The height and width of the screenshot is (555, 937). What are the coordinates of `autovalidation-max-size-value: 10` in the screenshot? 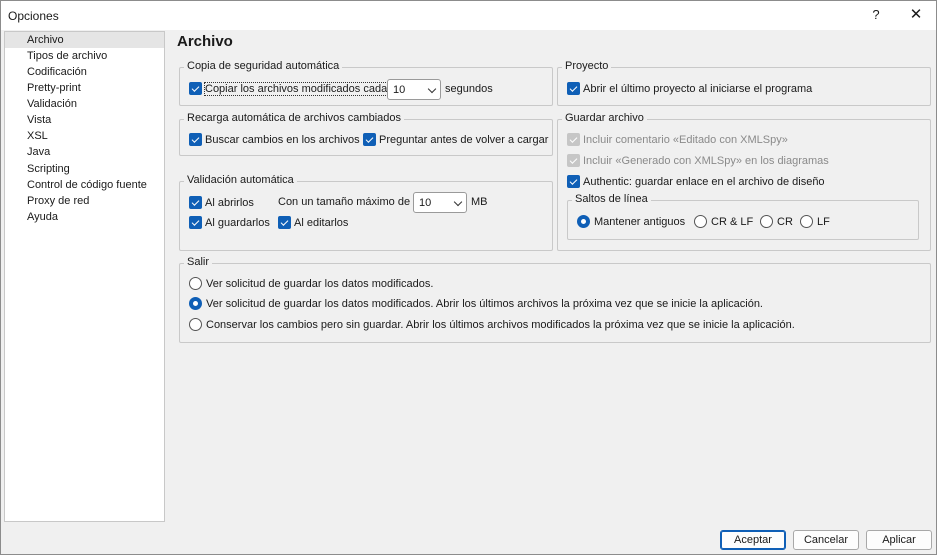 It's located at (425, 202).